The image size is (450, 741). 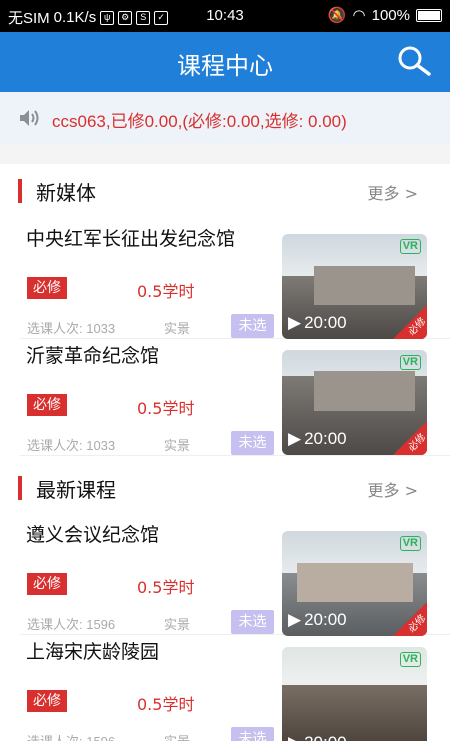 I want to click on wifi-icon: ◠, so click(x=359, y=15).